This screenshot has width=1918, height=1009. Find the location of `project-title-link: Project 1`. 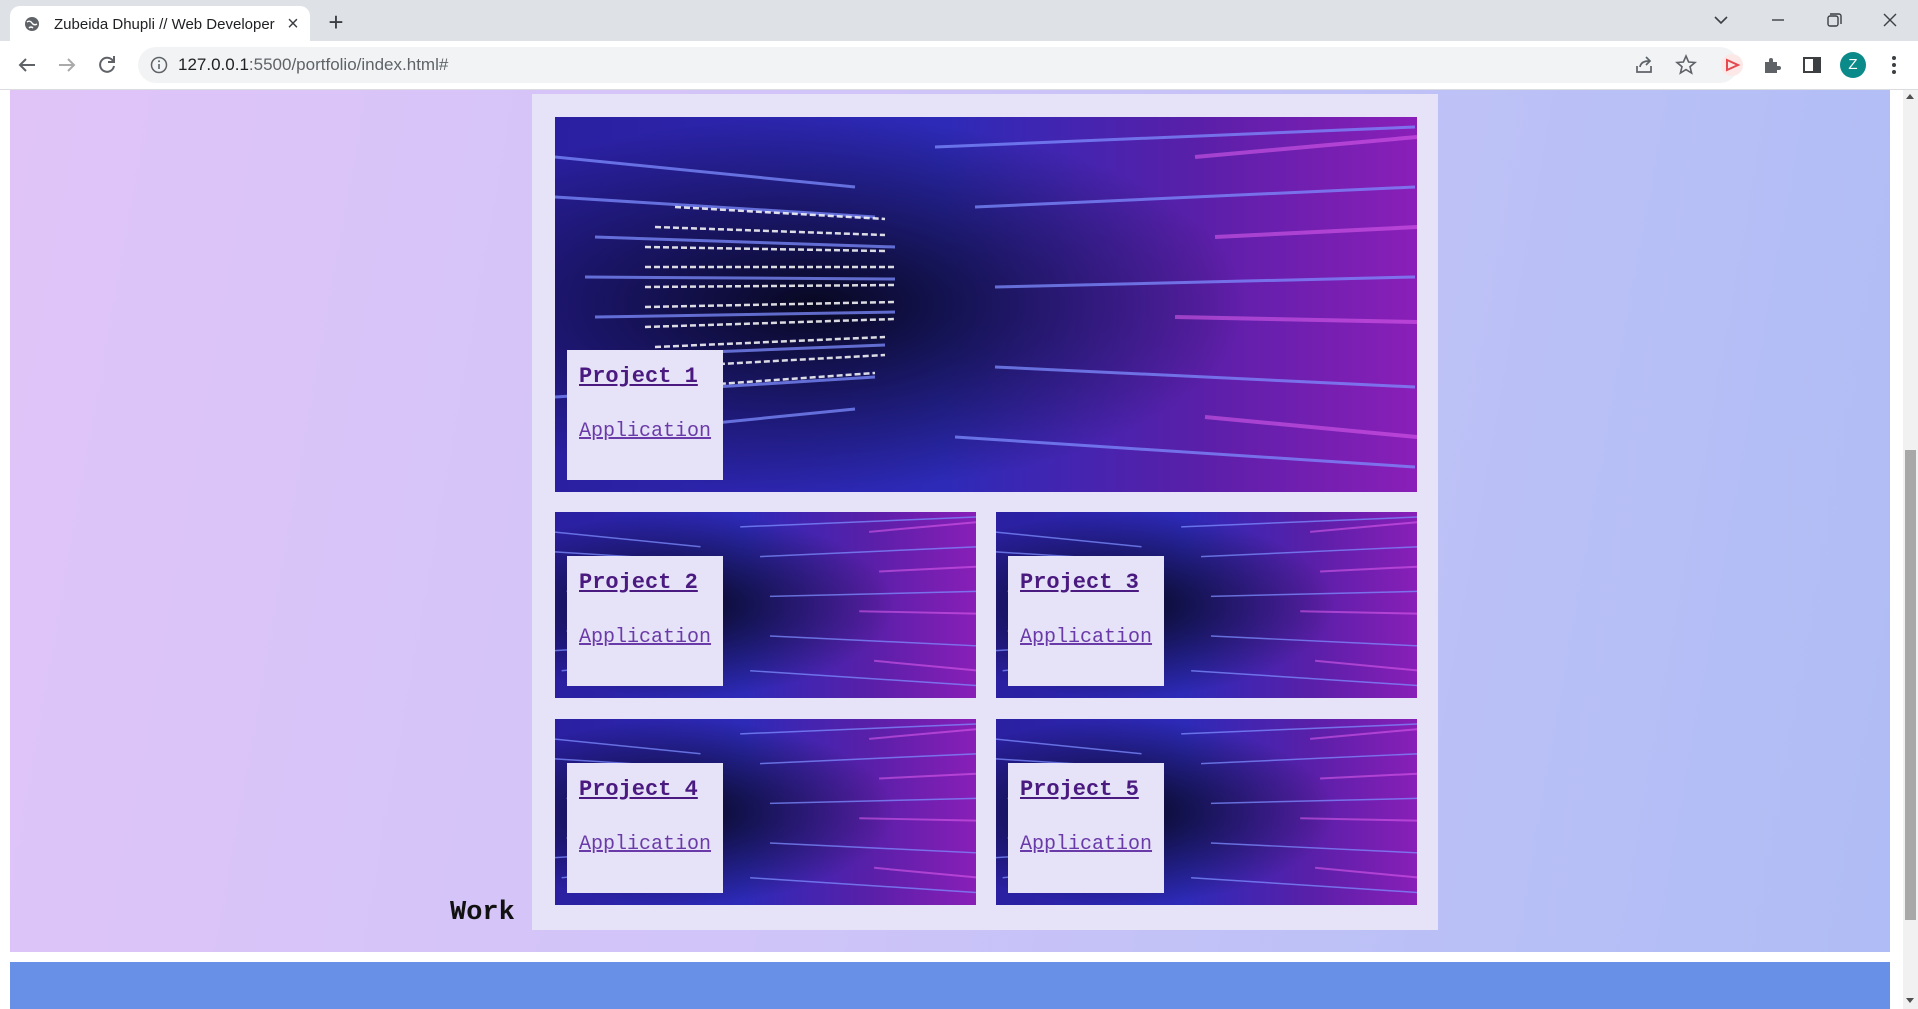

project-title-link: Project 1 is located at coordinates (638, 376).